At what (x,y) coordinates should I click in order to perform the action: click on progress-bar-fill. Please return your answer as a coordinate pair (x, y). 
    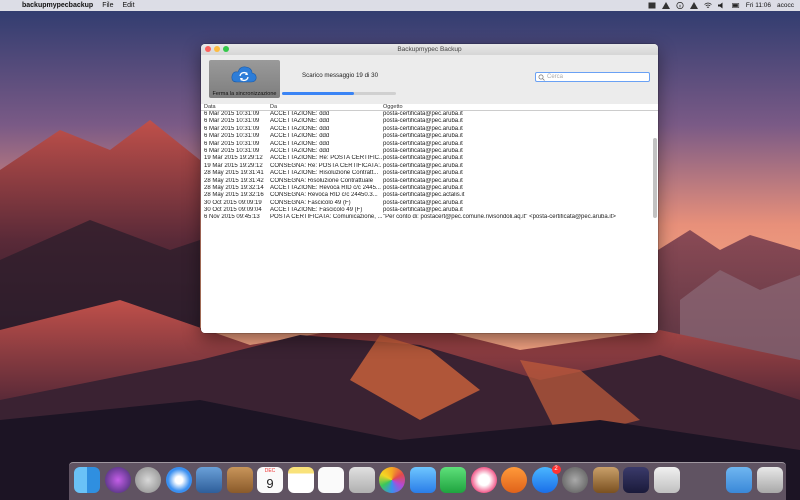
    Looking at the image, I should click on (318, 93).